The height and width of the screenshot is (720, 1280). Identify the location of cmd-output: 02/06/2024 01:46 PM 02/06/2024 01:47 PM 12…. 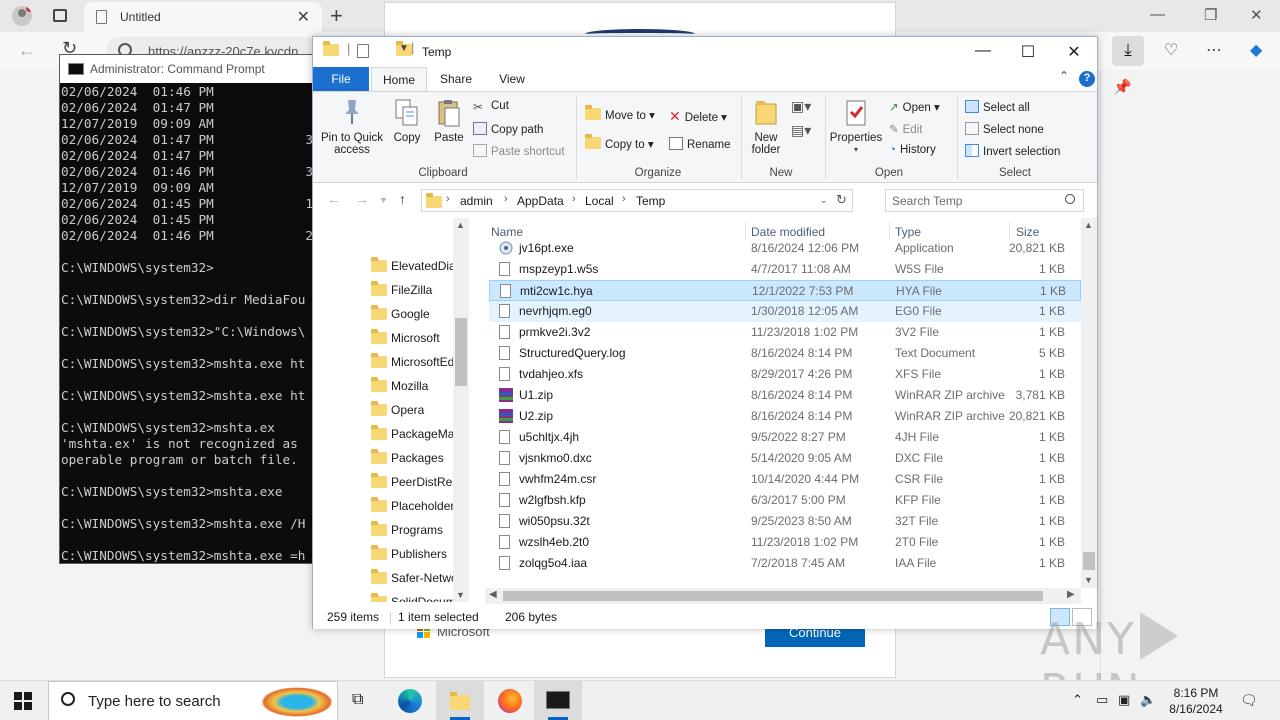
(187, 323).